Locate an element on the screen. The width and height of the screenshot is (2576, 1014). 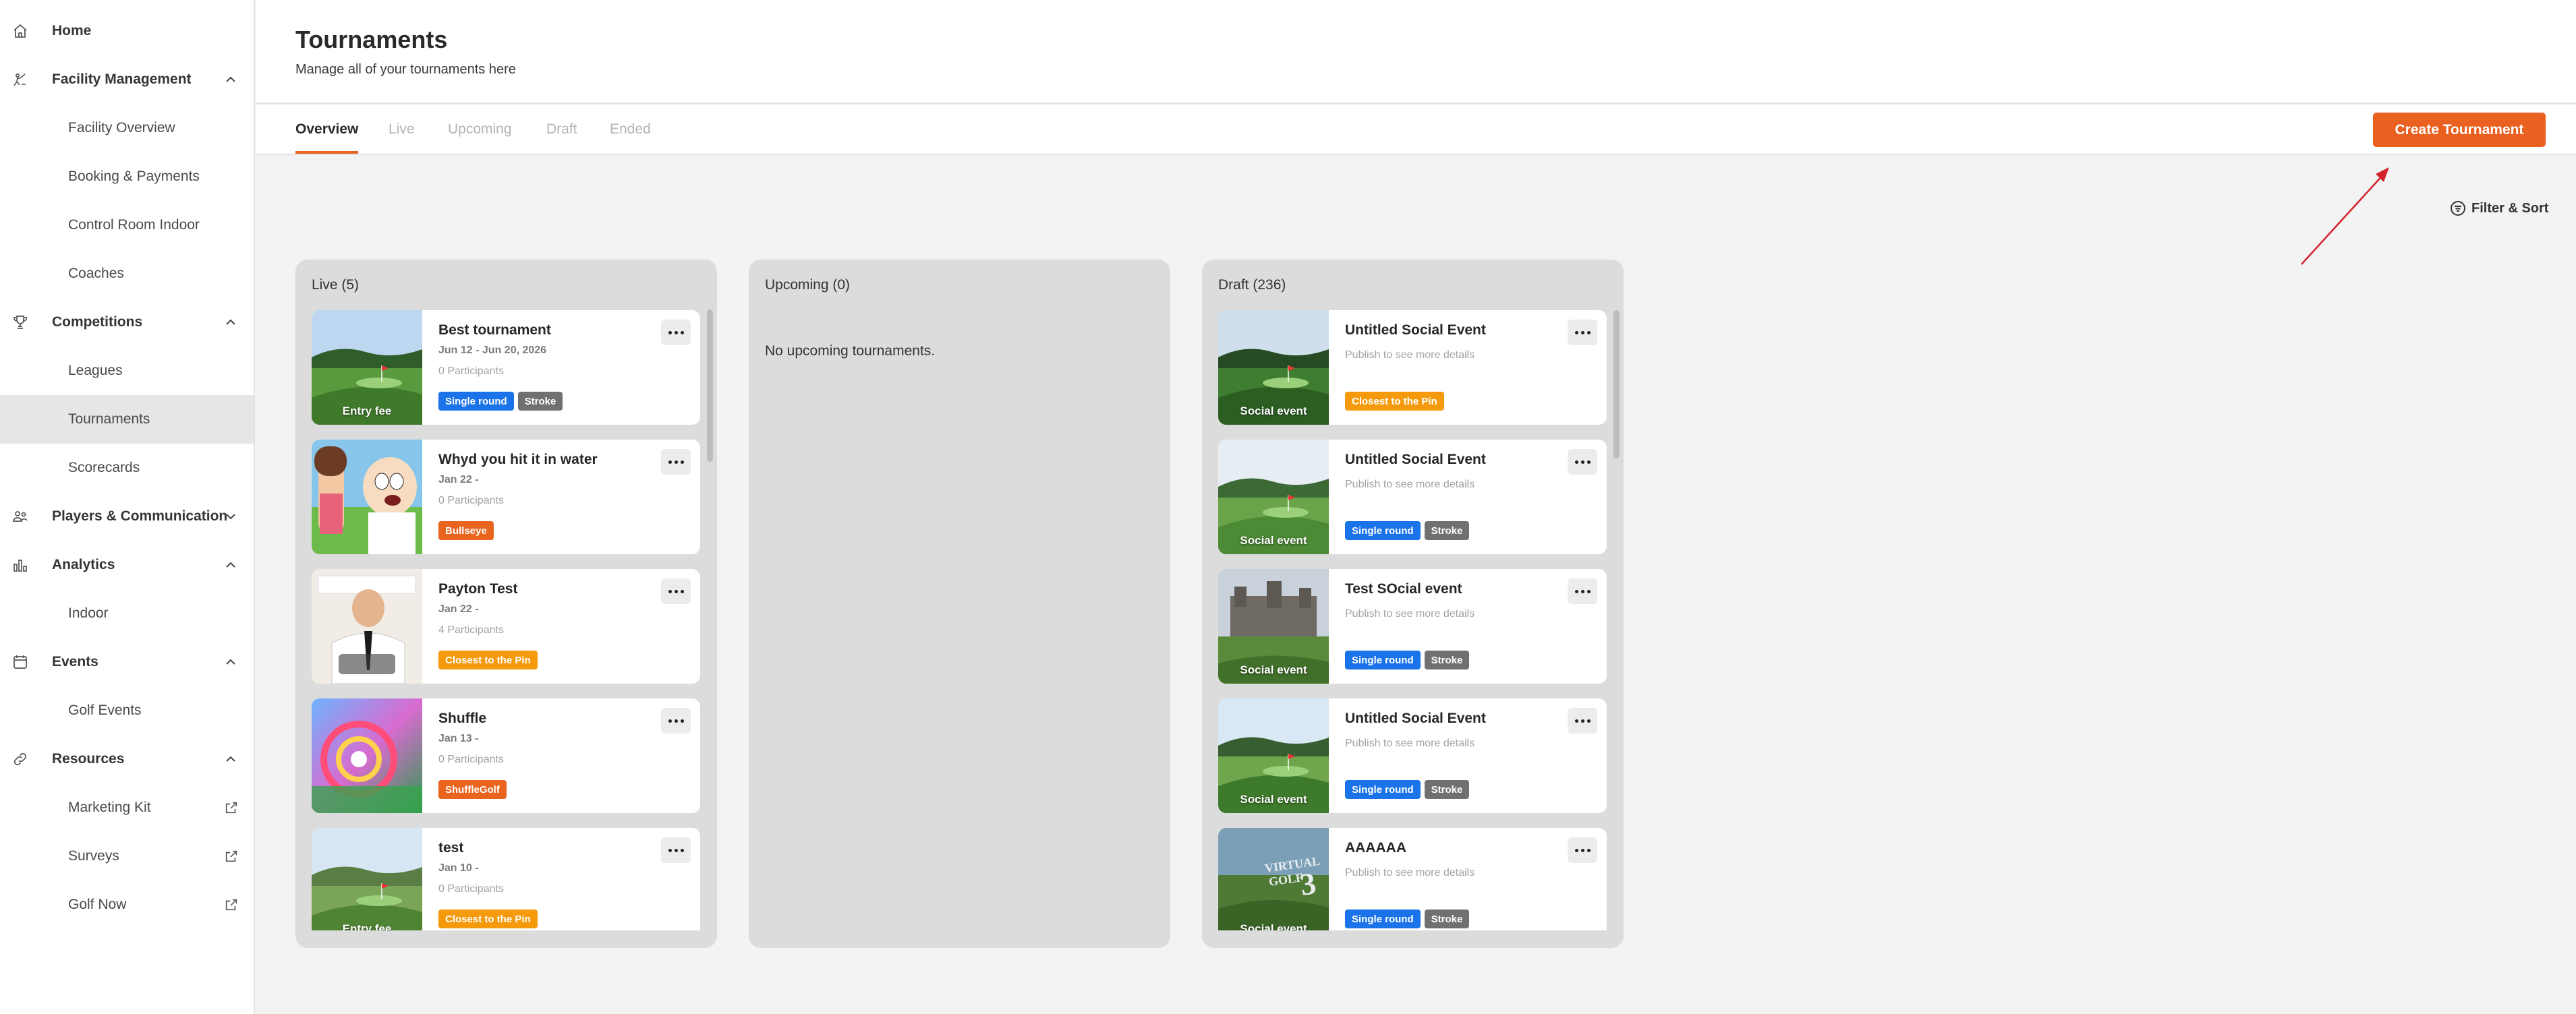
filter-sort-button: Filter & Sort is located at coordinates (2499, 208).